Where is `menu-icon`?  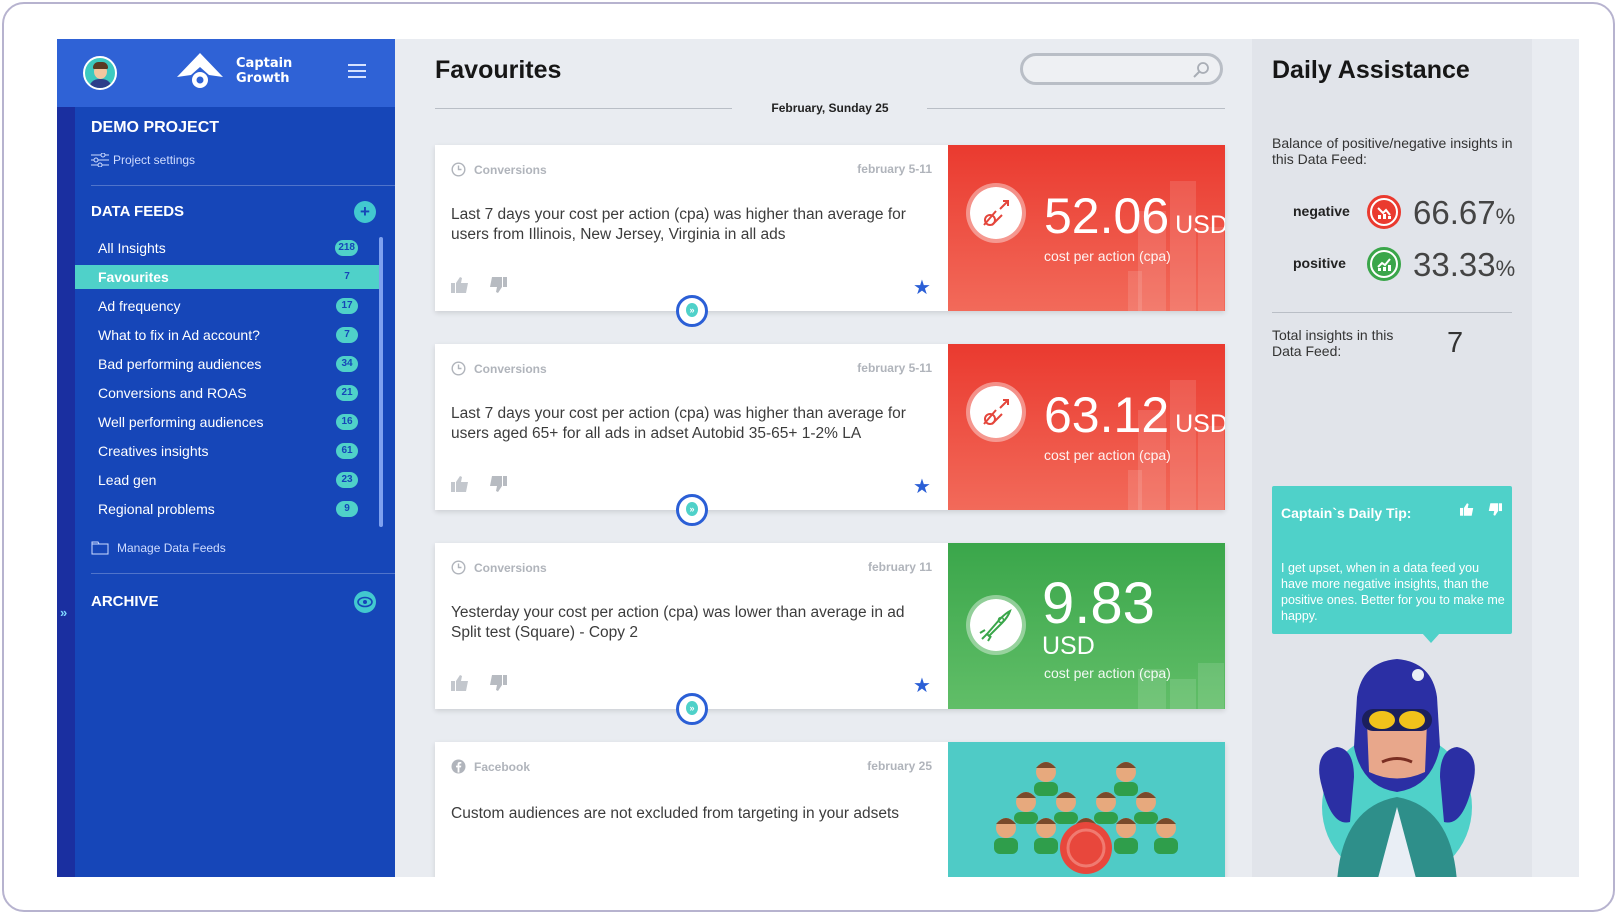 menu-icon is located at coordinates (357, 71).